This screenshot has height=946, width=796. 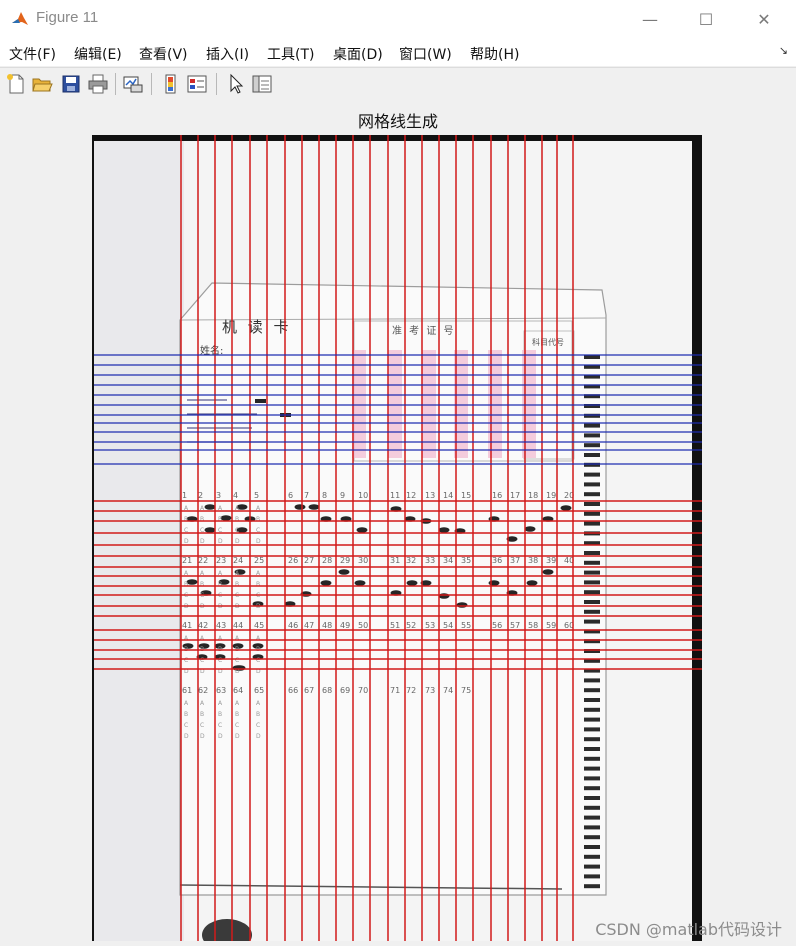 What do you see at coordinates (221, 560) in the screenshot?
I see `question-number: 23` at bounding box center [221, 560].